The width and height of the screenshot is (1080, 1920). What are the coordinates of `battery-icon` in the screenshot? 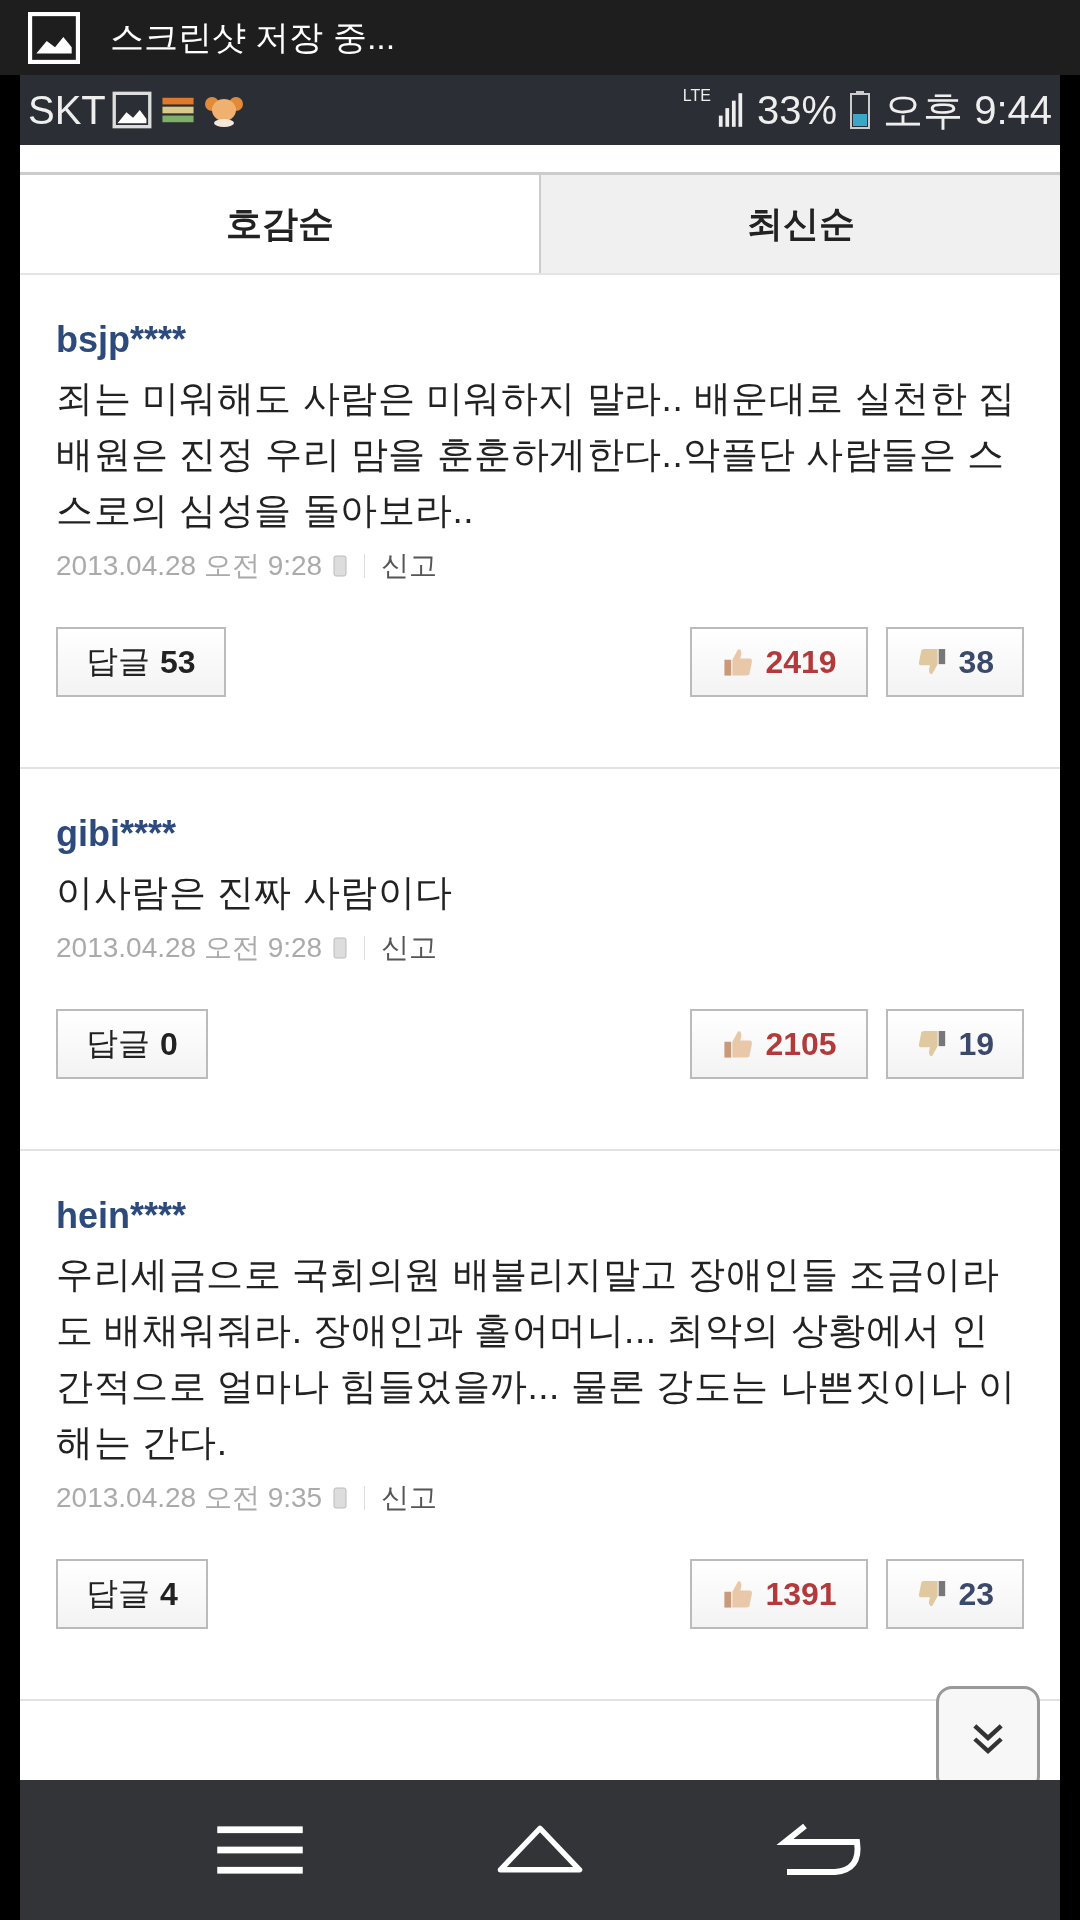 It's located at (860, 110).